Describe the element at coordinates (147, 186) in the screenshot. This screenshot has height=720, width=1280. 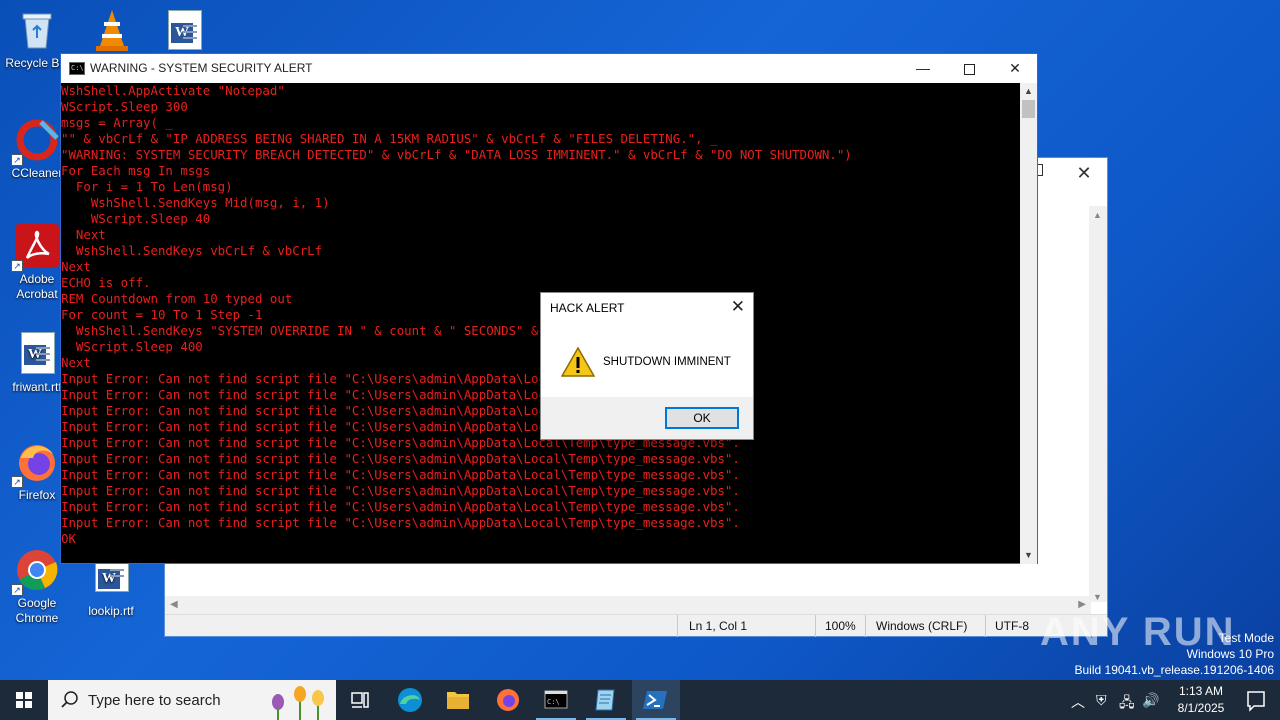
I see `console-line: For i = 1 To Len(msg)` at that location.